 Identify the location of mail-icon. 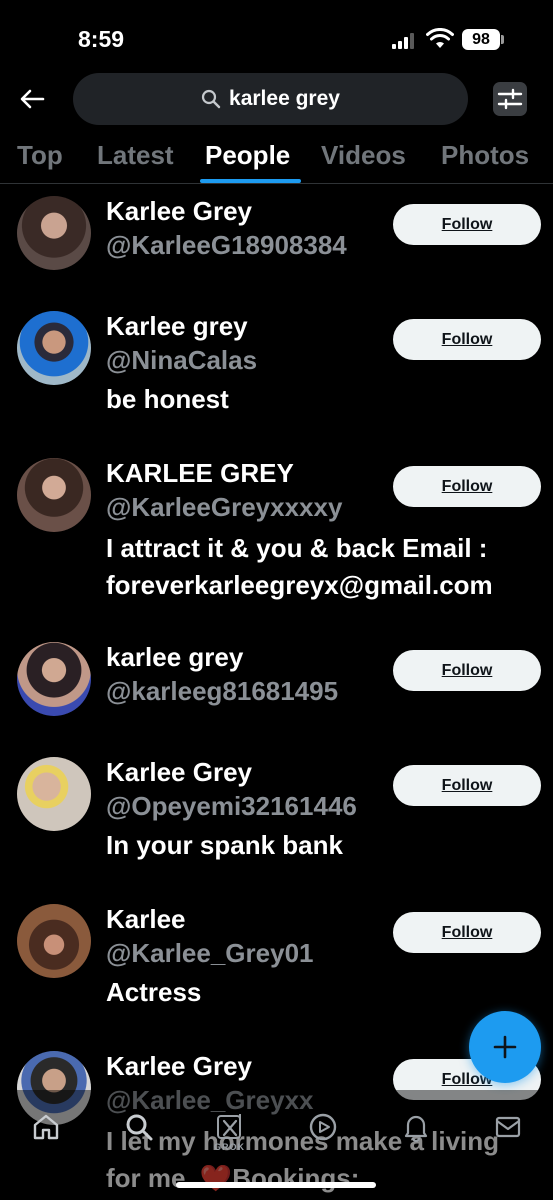
(508, 1127).